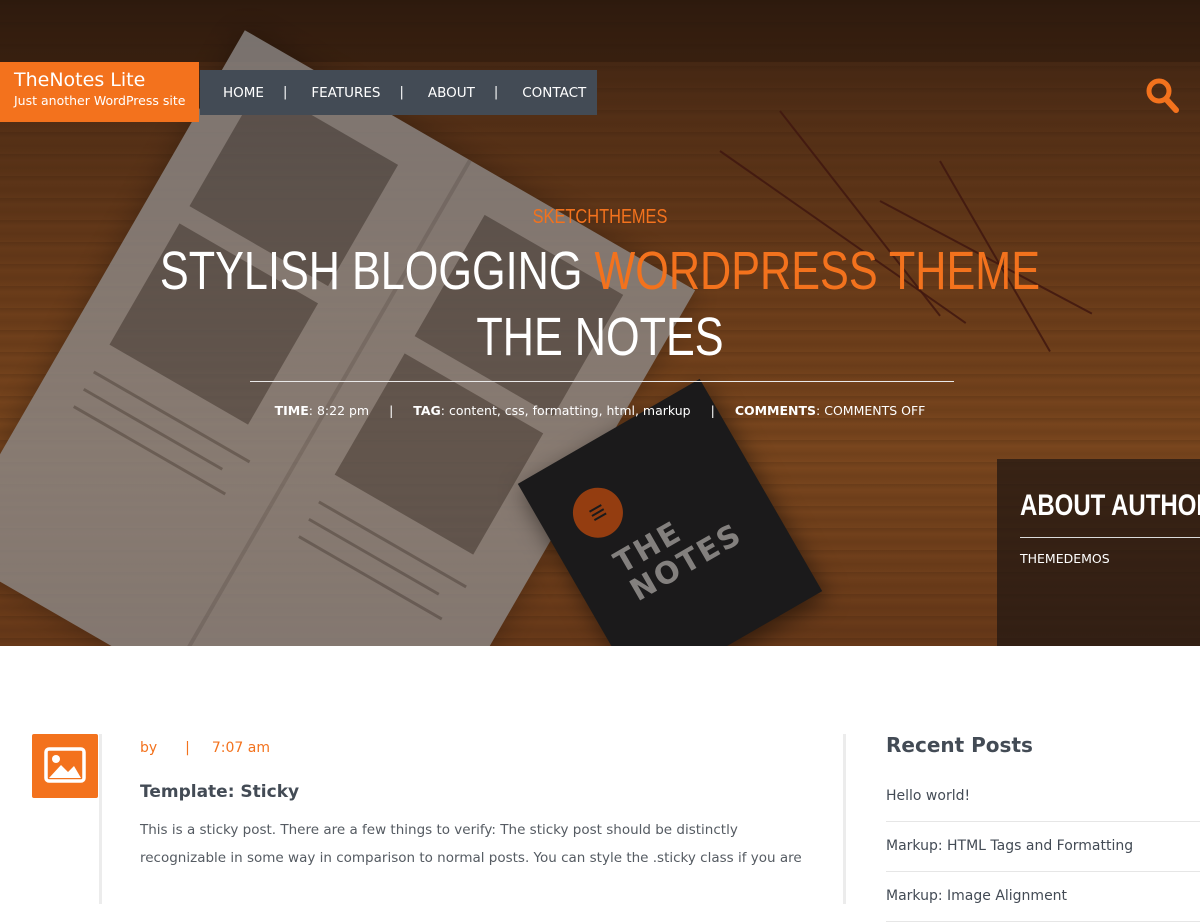  What do you see at coordinates (1043, 847) in the screenshot?
I see `recent-post-item: Markup: HTML Tags and Formatting` at bounding box center [1043, 847].